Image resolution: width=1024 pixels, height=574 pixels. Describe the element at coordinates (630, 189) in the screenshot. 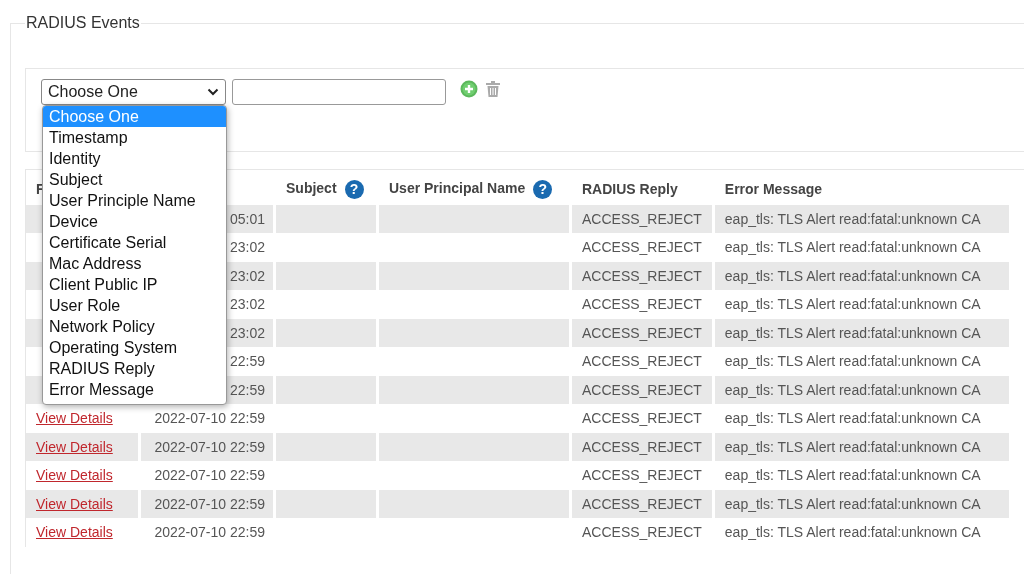

I see `column-header: RADIUS Reply` at that location.